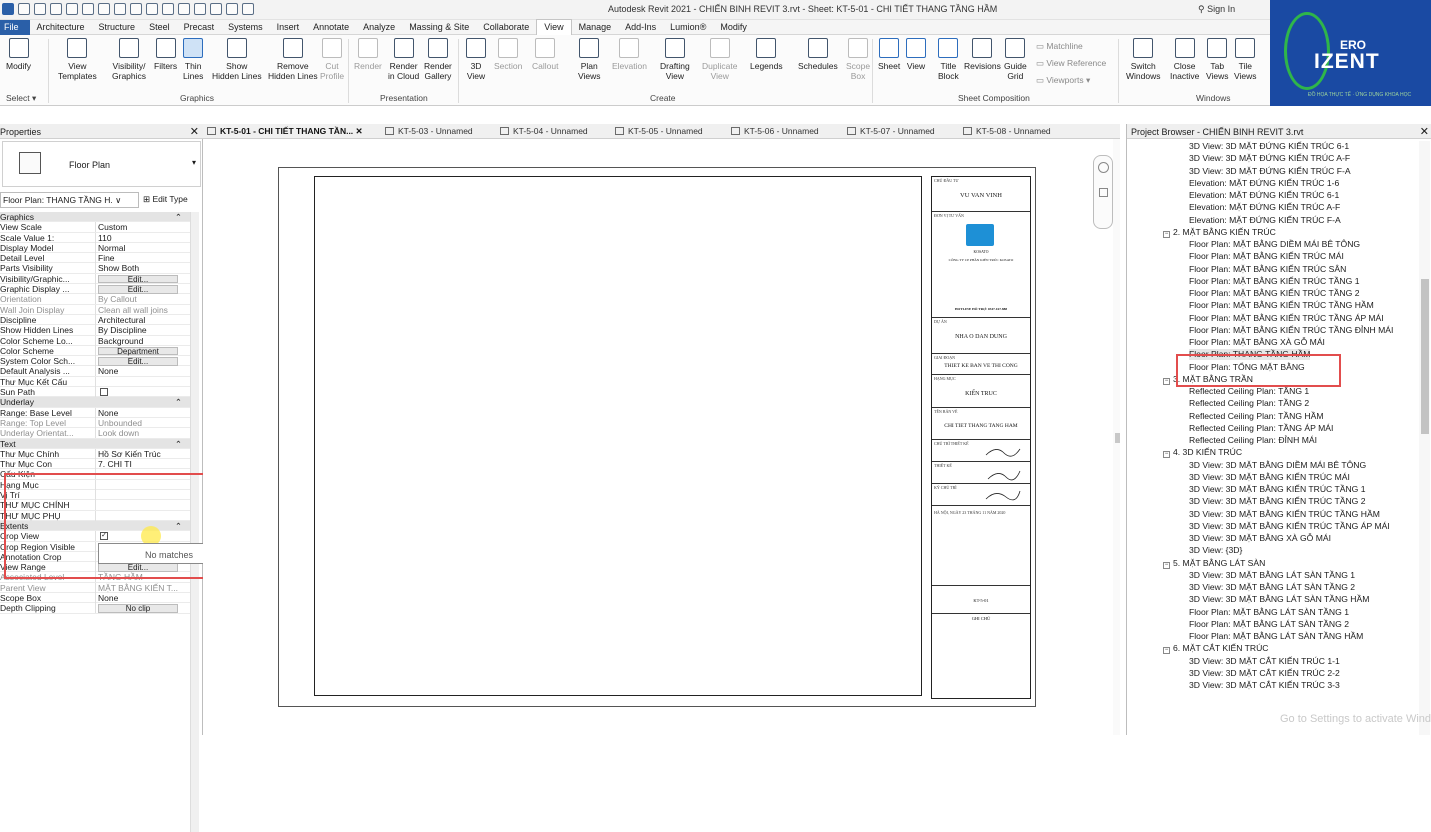  Describe the element at coordinates (1272, 587) in the screenshot. I see `browser-item: 3D View: 3D MẶT BẰNG LÁT SÀN TẦNG 2` at that location.